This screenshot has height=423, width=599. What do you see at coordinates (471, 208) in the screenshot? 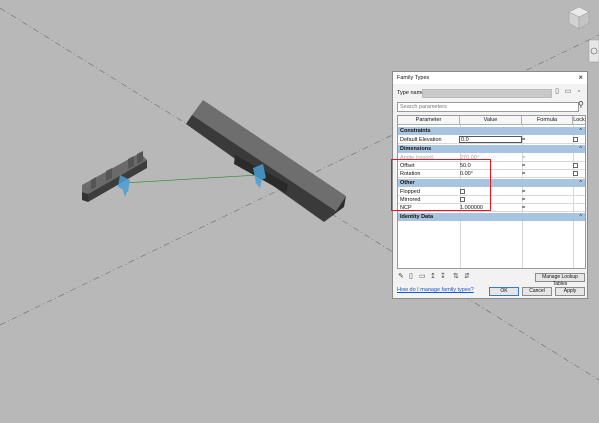
I see `param-value: 1.000000` at bounding box center [471, 208].